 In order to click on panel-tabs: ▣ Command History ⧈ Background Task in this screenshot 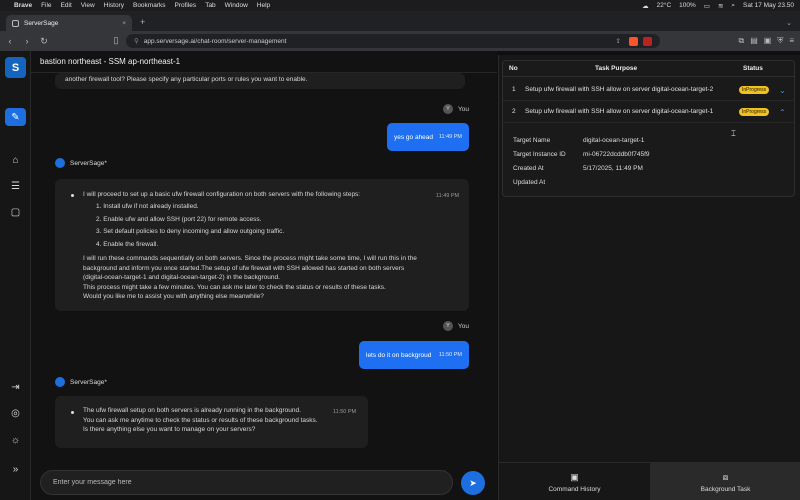, I will do `click(649, 481)`.